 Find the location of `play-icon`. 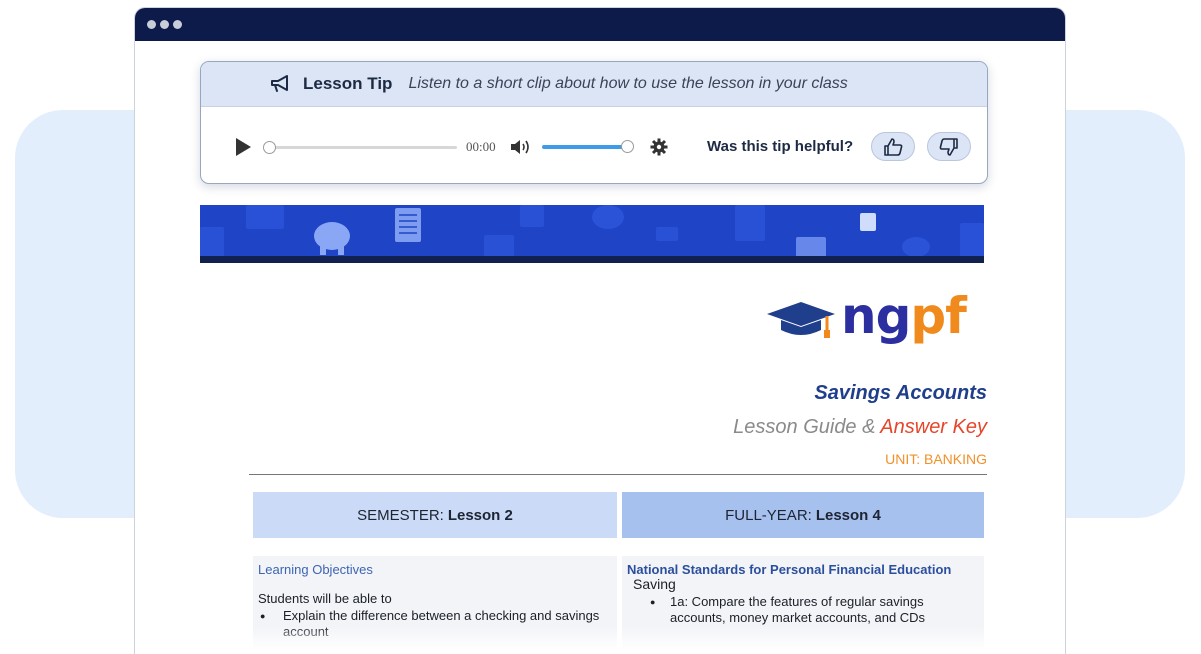

play-icon is located at coordinates (243, 147).